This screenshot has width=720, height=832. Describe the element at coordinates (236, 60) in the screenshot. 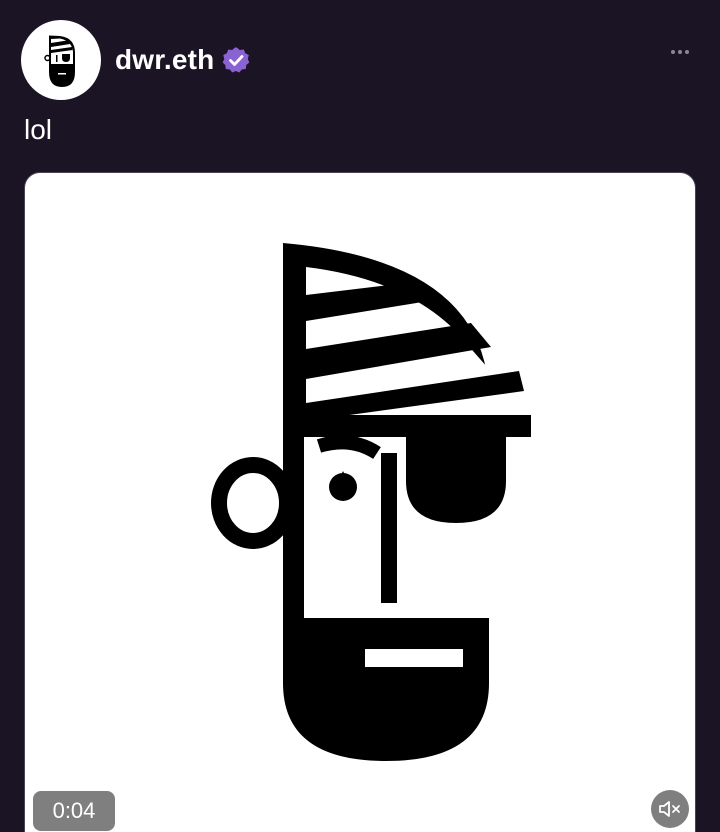

I see `verified-badge-icon` at that location.